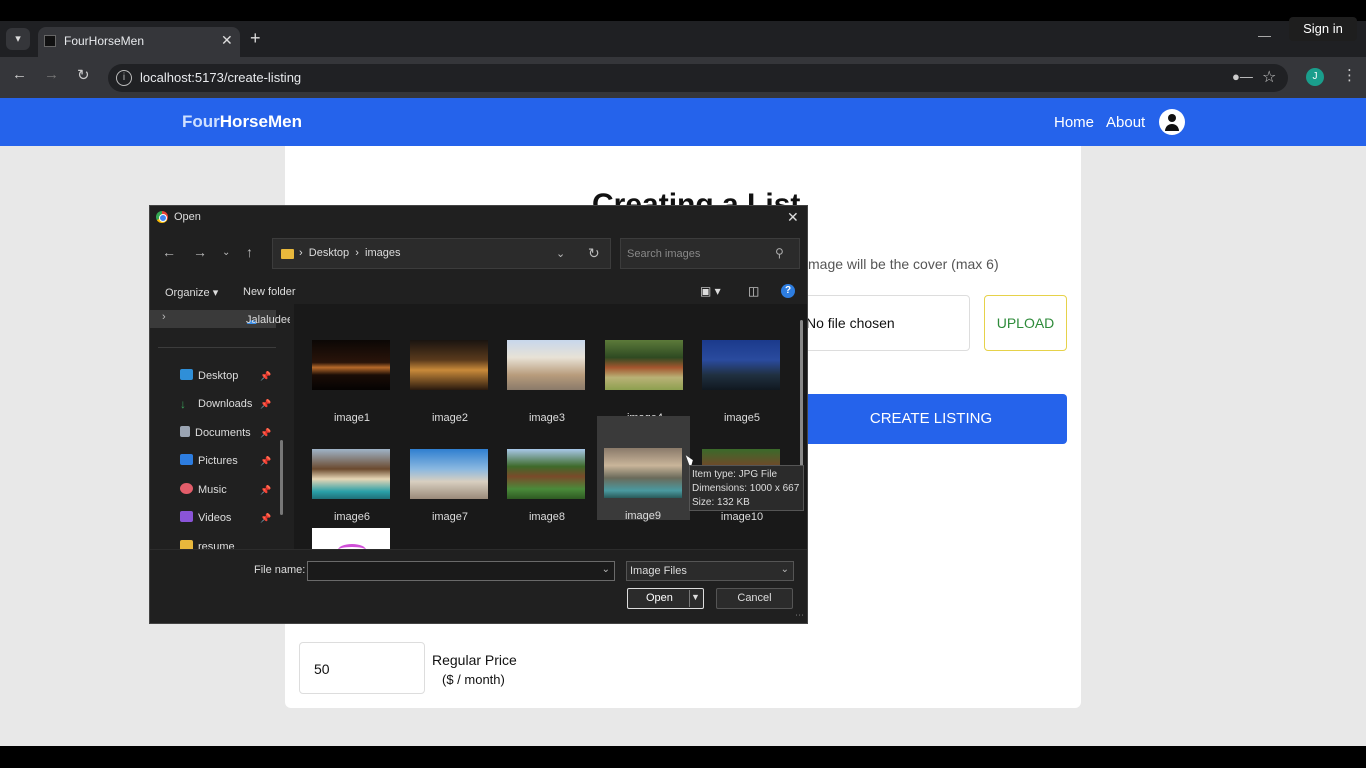 This screenshot has width=1366, height=768. Describe the element at coordinates (124, 78) in the screenshot. I see `site-info-icon: i` at that location.